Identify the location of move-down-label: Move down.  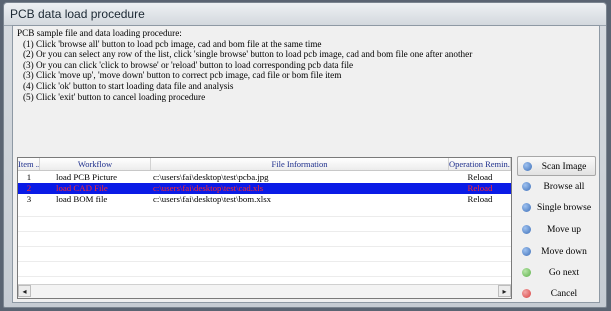
(564, 252).